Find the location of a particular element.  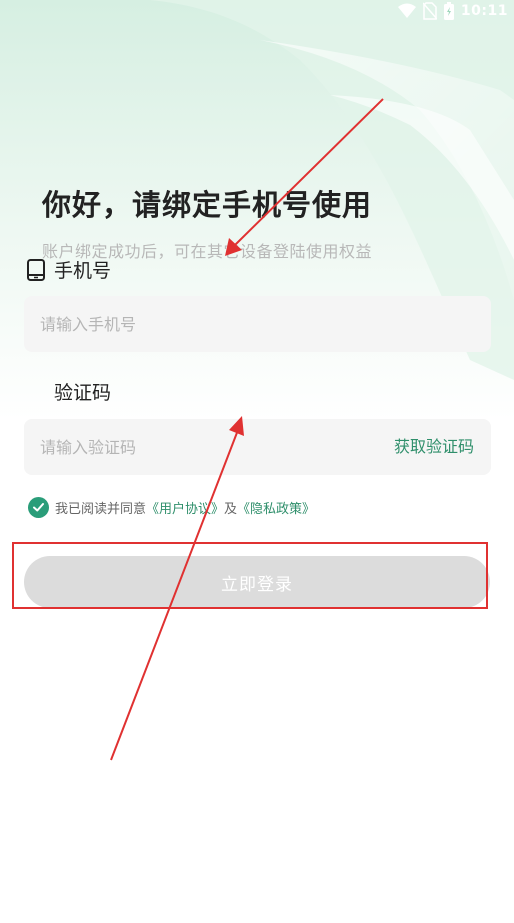

privacy-policy-link: 《隐私政策》 is located at coordinates (276, 507).